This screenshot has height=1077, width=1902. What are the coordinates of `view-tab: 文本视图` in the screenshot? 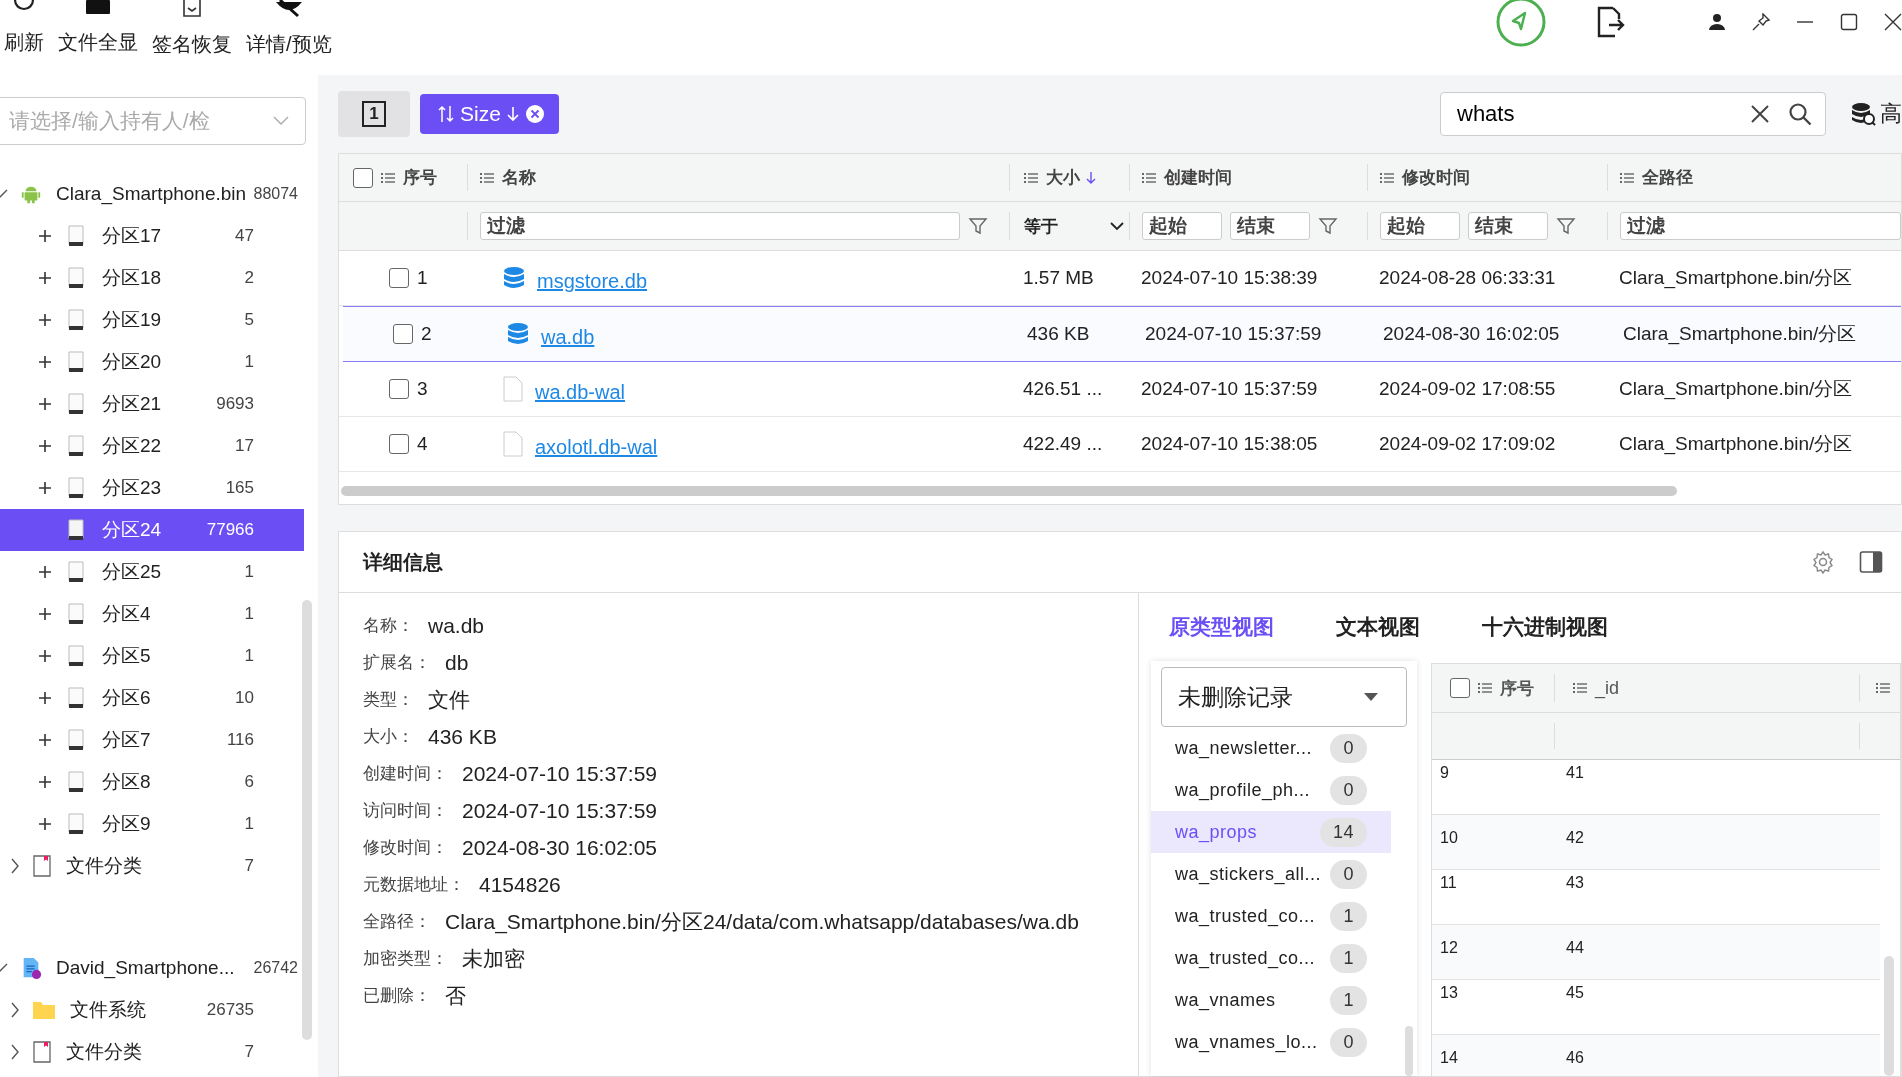 It's located at (1378, 627).